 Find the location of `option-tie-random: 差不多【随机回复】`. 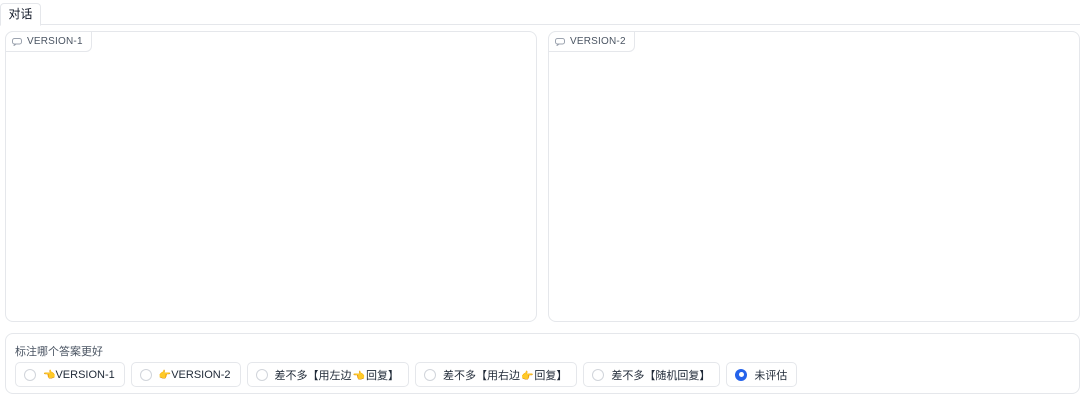

option-tie-random: 差不多【随机回复】 is located at coordinates (652, 374).